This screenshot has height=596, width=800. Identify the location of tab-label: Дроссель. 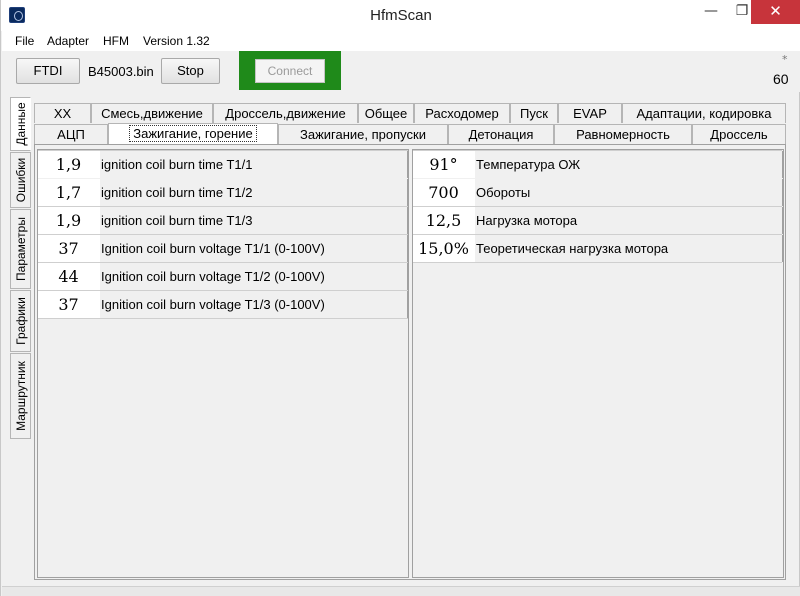
(739, 134).